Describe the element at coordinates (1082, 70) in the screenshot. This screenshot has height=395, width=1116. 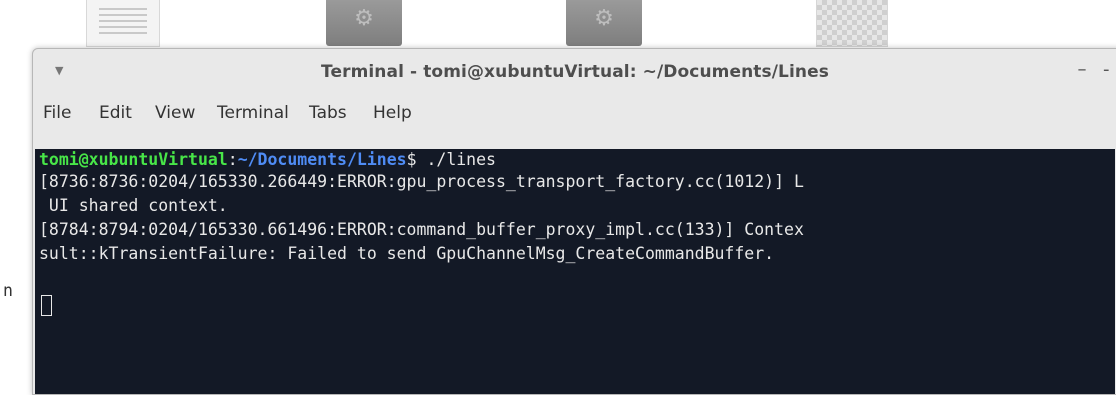
I see `minimize-button: –` at that location.